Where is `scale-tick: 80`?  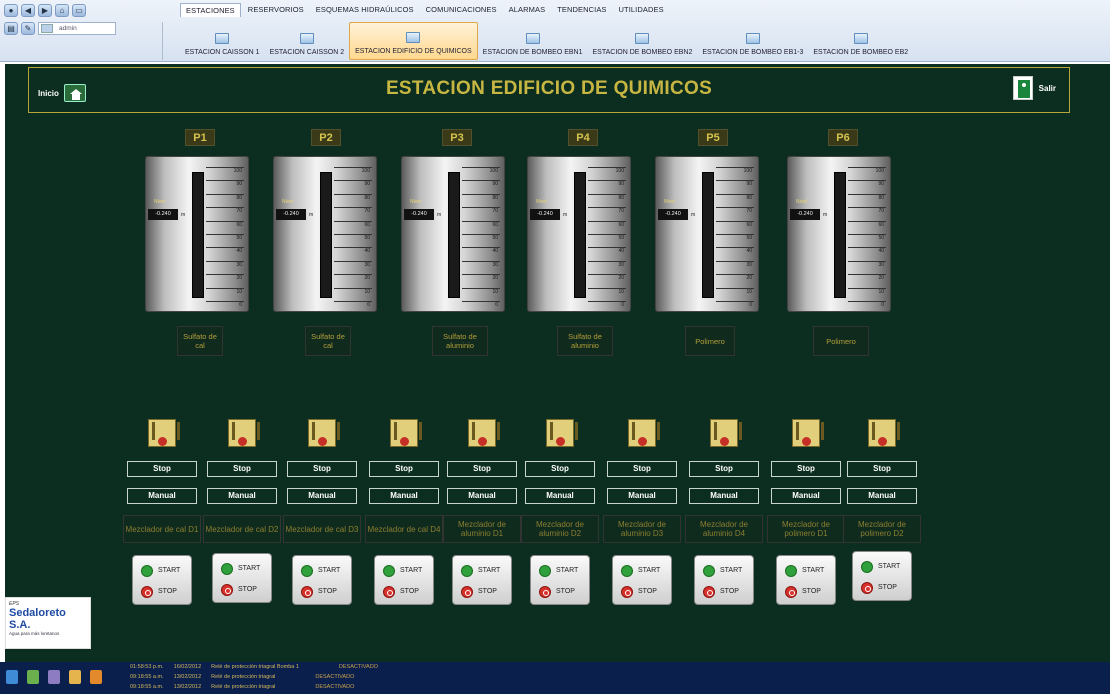 scale-tick: 80 is located at coordinates (867, 200).